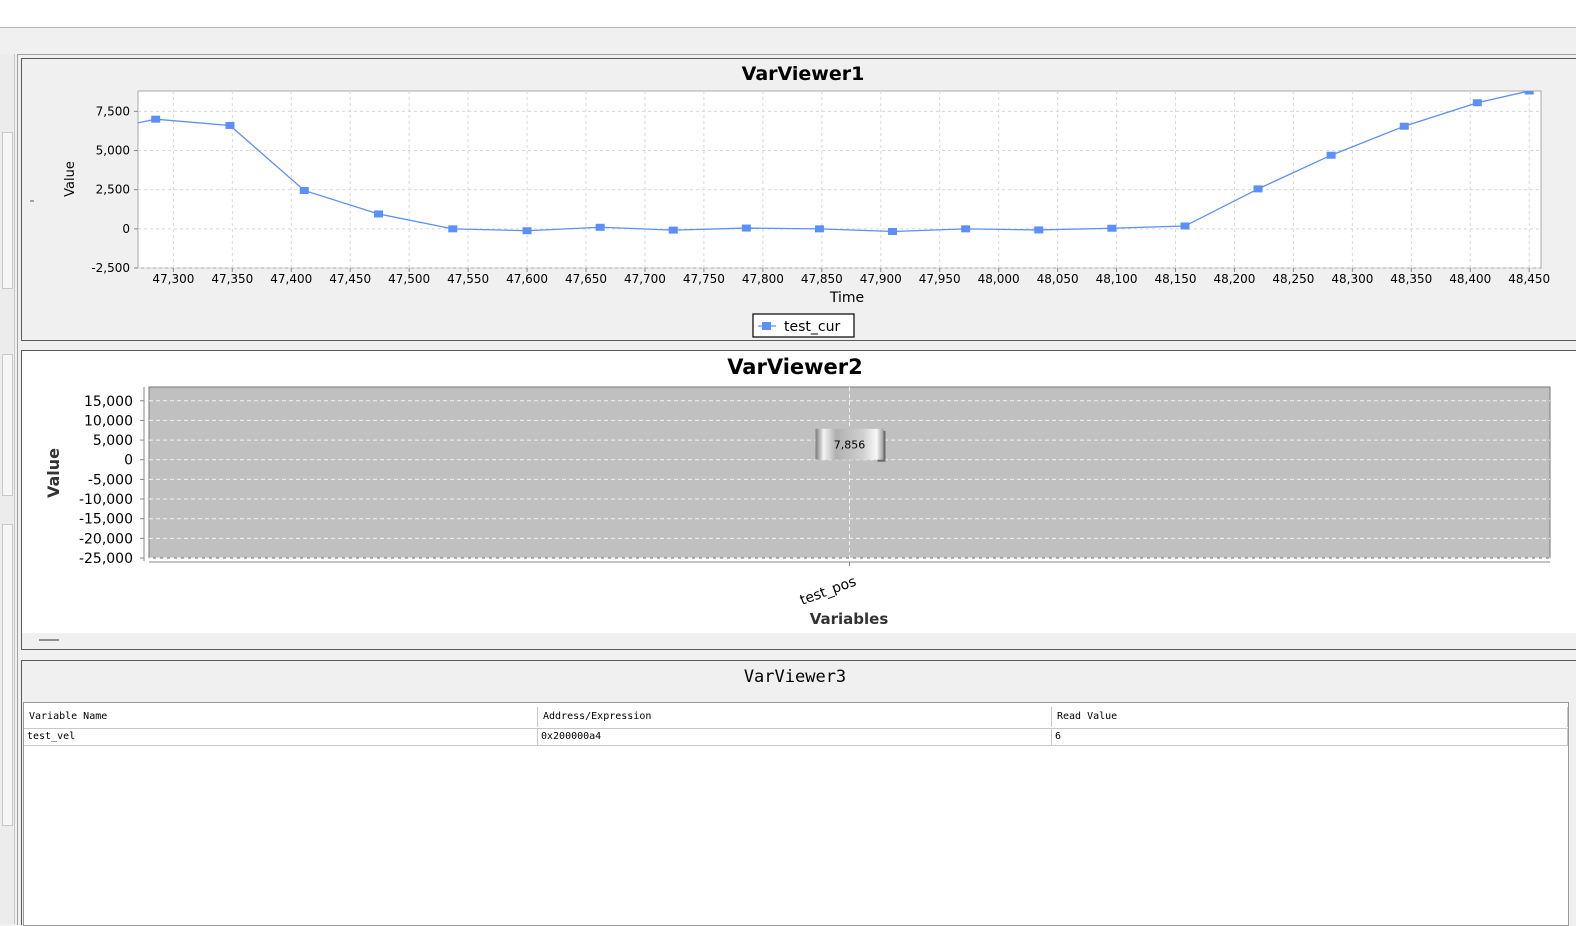  What do you see at coordinates (1352, 279) in the screenshot?
I see `x-tick-label: 48,300` at bounding box center [1352, 279].